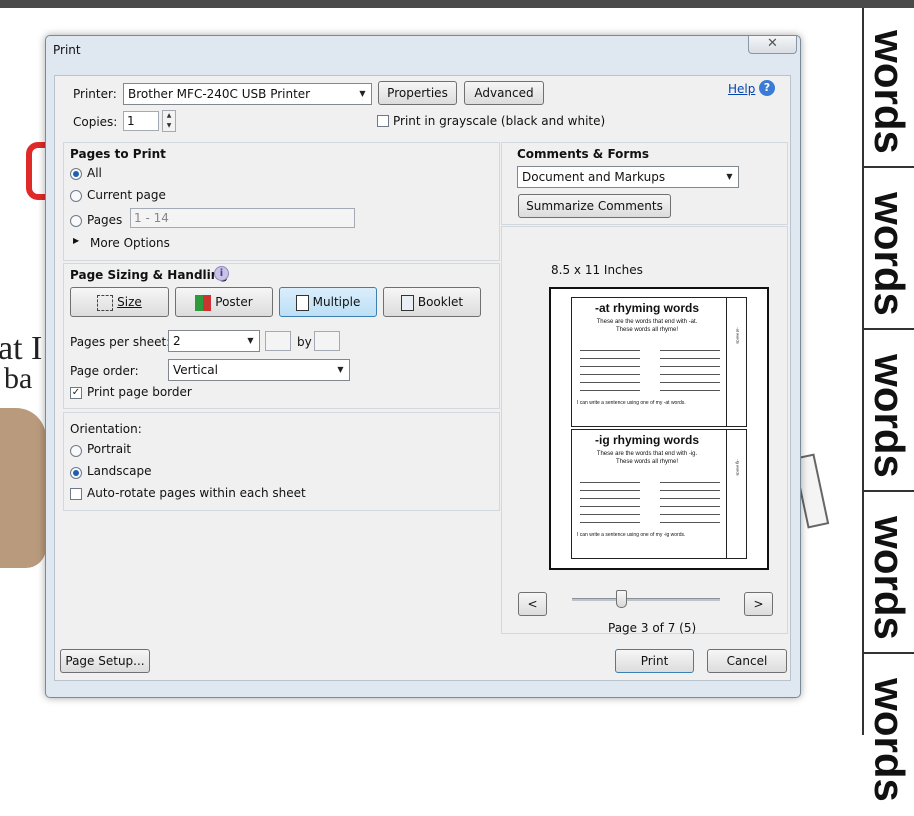 The width and height of the screenshot is (914, 816). I want to click on size-button: Size, so click(119, 302).